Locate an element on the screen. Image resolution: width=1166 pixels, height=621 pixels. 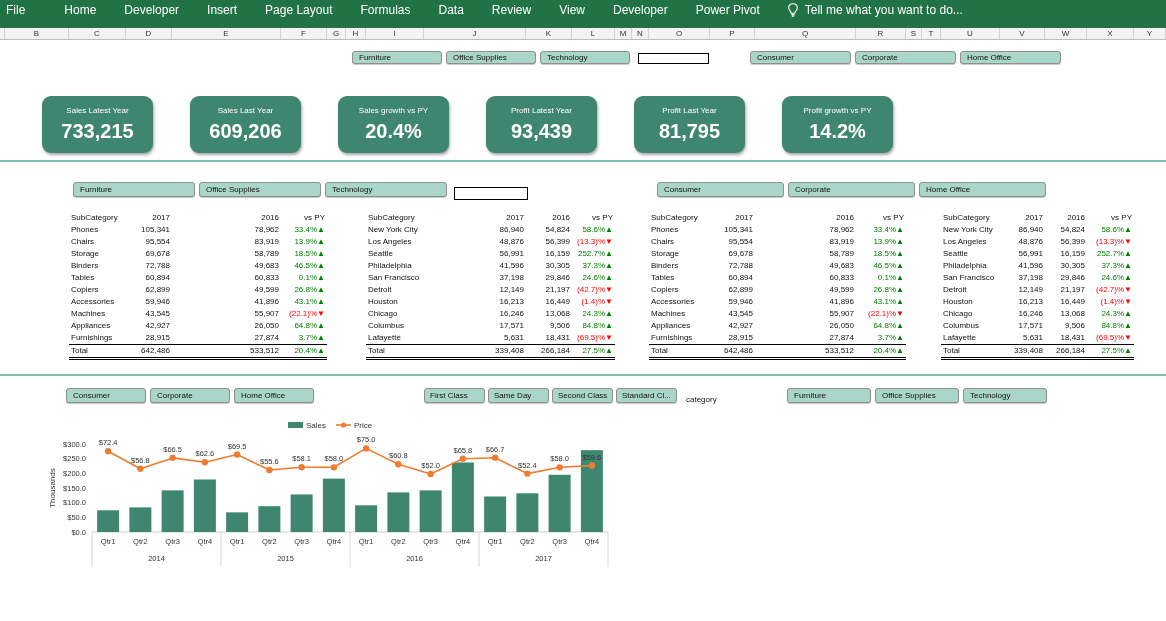
column-header: H is located at coordinates (356, 33).